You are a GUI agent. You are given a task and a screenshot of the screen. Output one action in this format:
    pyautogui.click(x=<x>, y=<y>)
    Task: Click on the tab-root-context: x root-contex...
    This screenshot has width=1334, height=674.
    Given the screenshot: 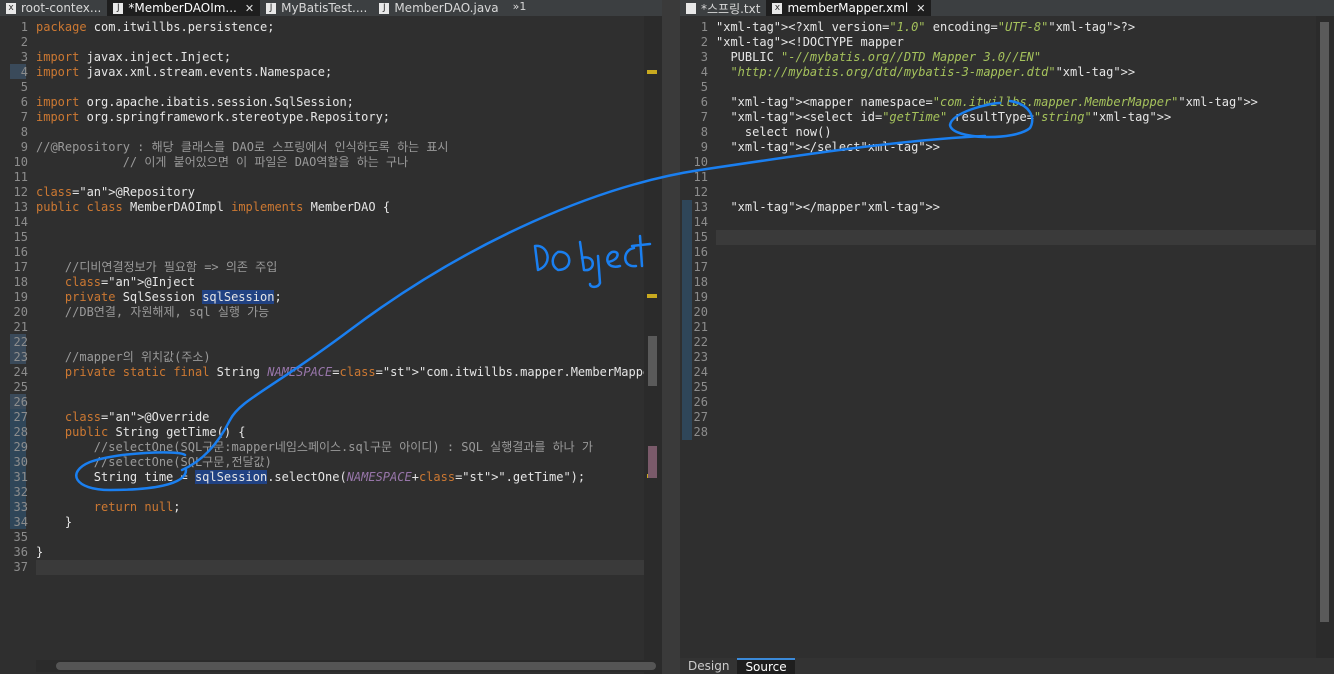 What is the action you would take?
    pyautogui.click(x=53, y=8)
    